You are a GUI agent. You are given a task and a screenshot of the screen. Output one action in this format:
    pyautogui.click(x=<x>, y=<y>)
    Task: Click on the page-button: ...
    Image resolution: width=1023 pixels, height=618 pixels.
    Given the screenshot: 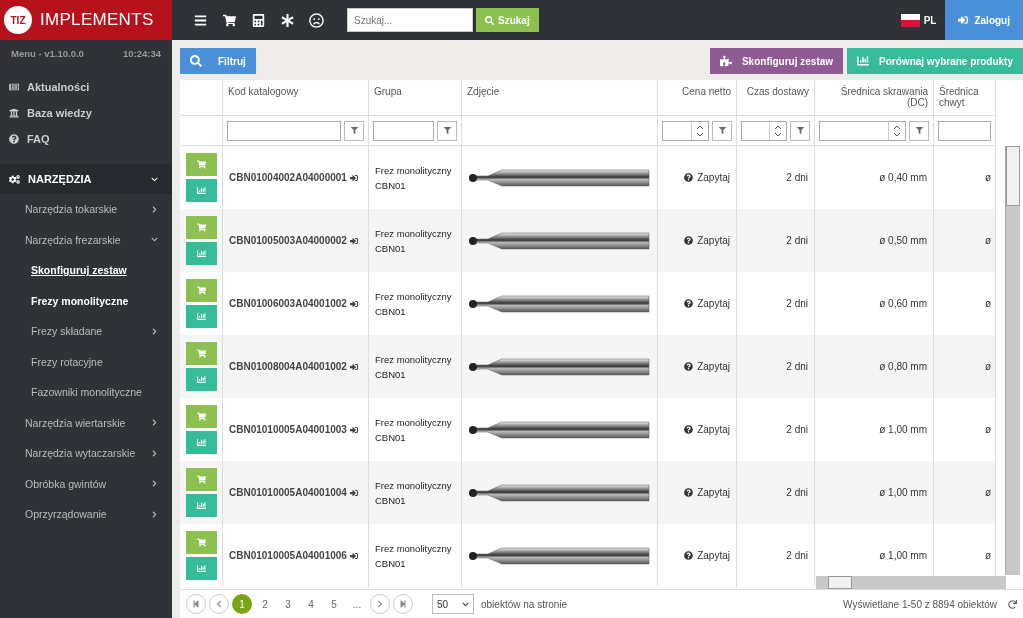 What is the action you would take?
    pyautogui.click(x=357, y=604)
    